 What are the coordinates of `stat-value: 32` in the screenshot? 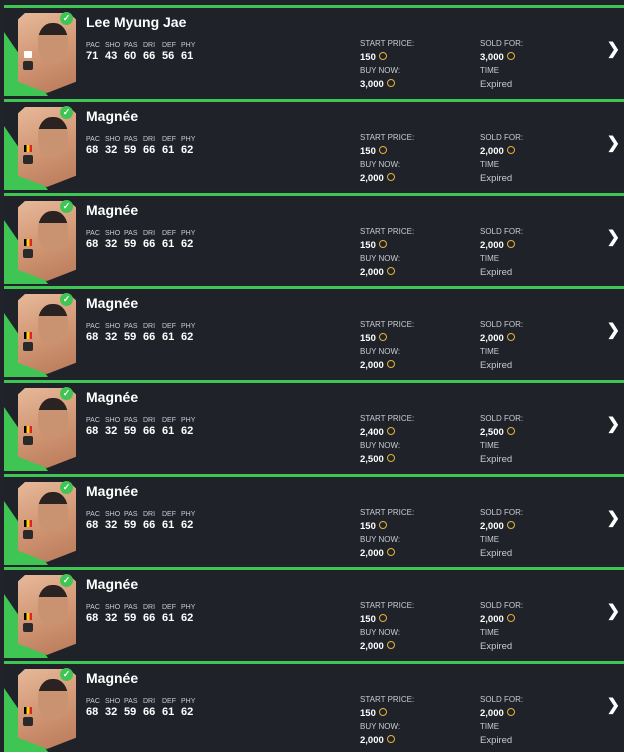 It's located at (111, 150).